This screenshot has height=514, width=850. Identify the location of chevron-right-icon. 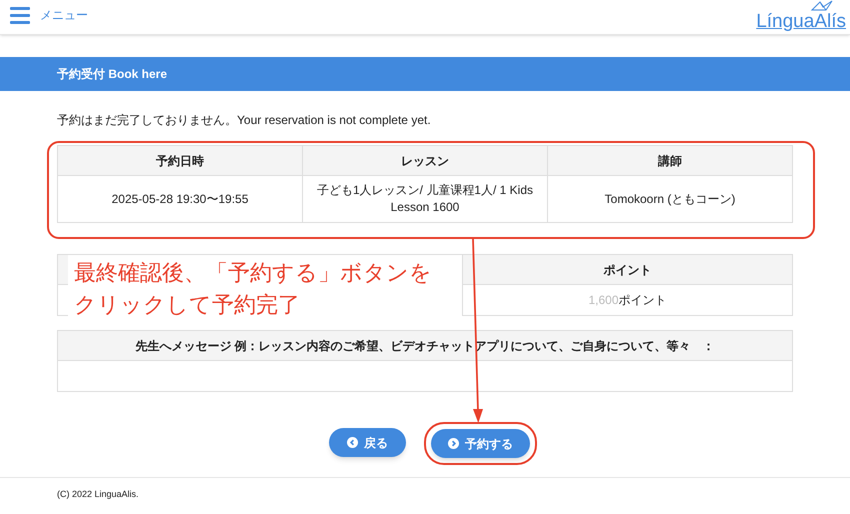
(453, 443).